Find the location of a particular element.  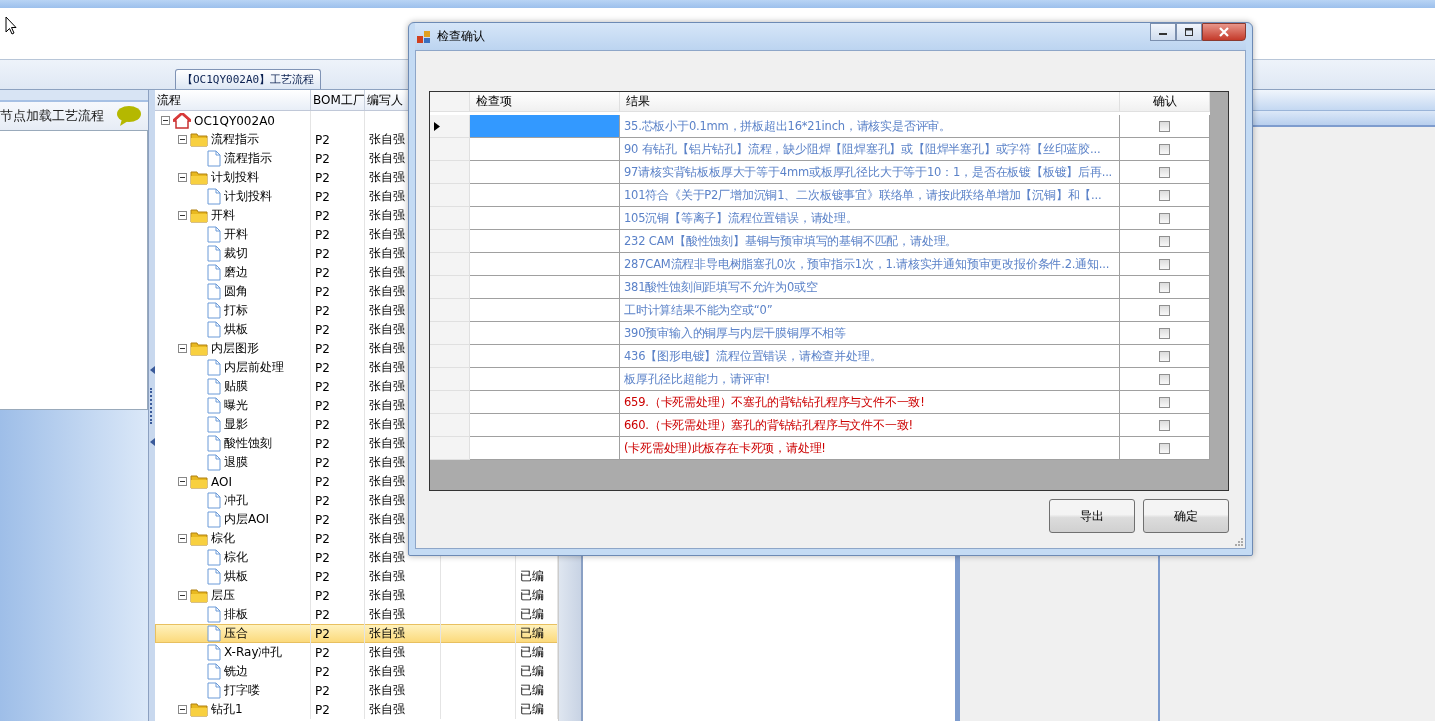

dialog-button: 导出 is located at coordinates (1092, 516).